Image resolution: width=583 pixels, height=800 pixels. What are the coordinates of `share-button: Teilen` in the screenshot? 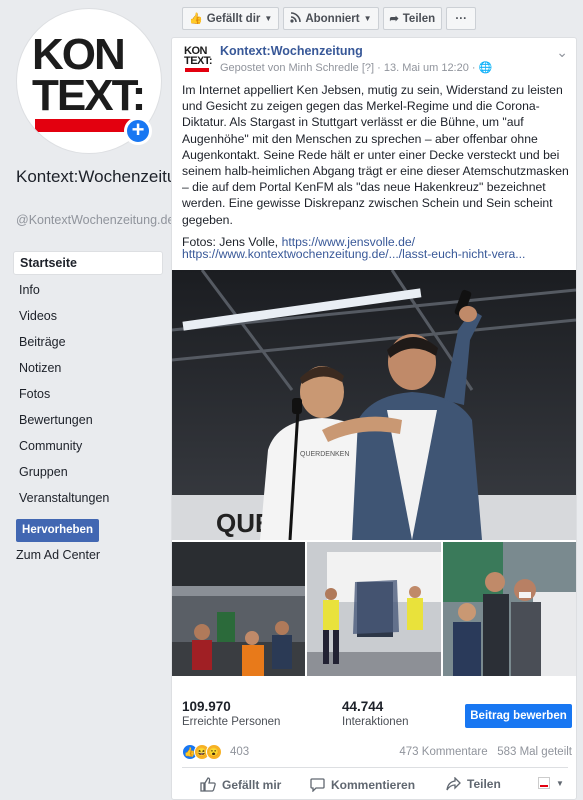 It's located at (473, 784).